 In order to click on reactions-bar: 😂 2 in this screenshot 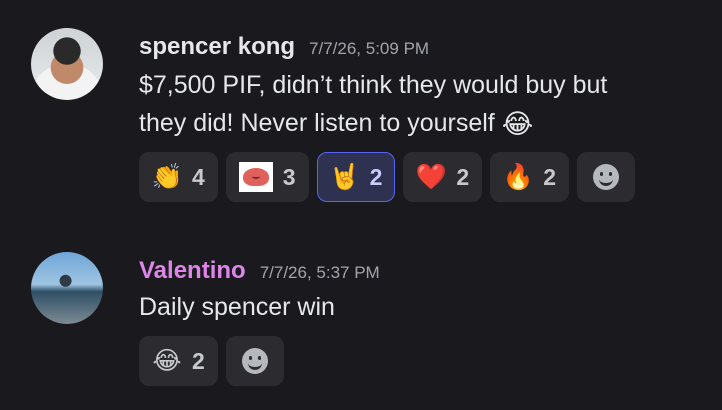, I will do `click(211, 361)`.